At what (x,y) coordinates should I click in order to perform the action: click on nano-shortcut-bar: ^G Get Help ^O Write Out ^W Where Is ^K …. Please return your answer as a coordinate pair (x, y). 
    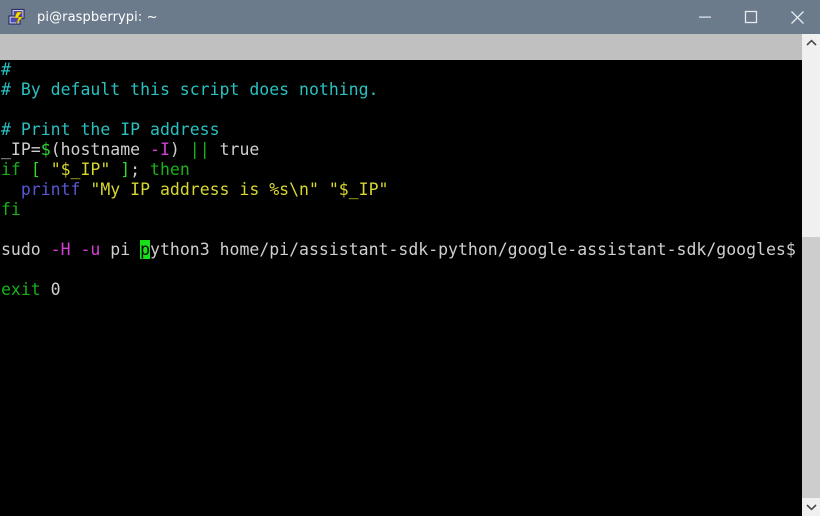
    Looking at the image, I should click on (401, 494).